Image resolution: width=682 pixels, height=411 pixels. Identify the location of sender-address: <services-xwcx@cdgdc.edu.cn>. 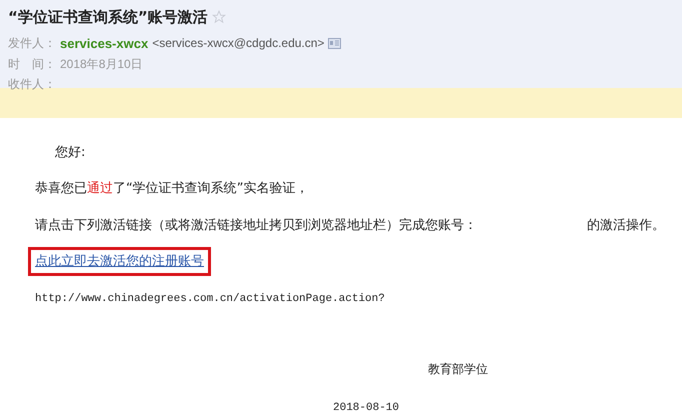
(238, 43).